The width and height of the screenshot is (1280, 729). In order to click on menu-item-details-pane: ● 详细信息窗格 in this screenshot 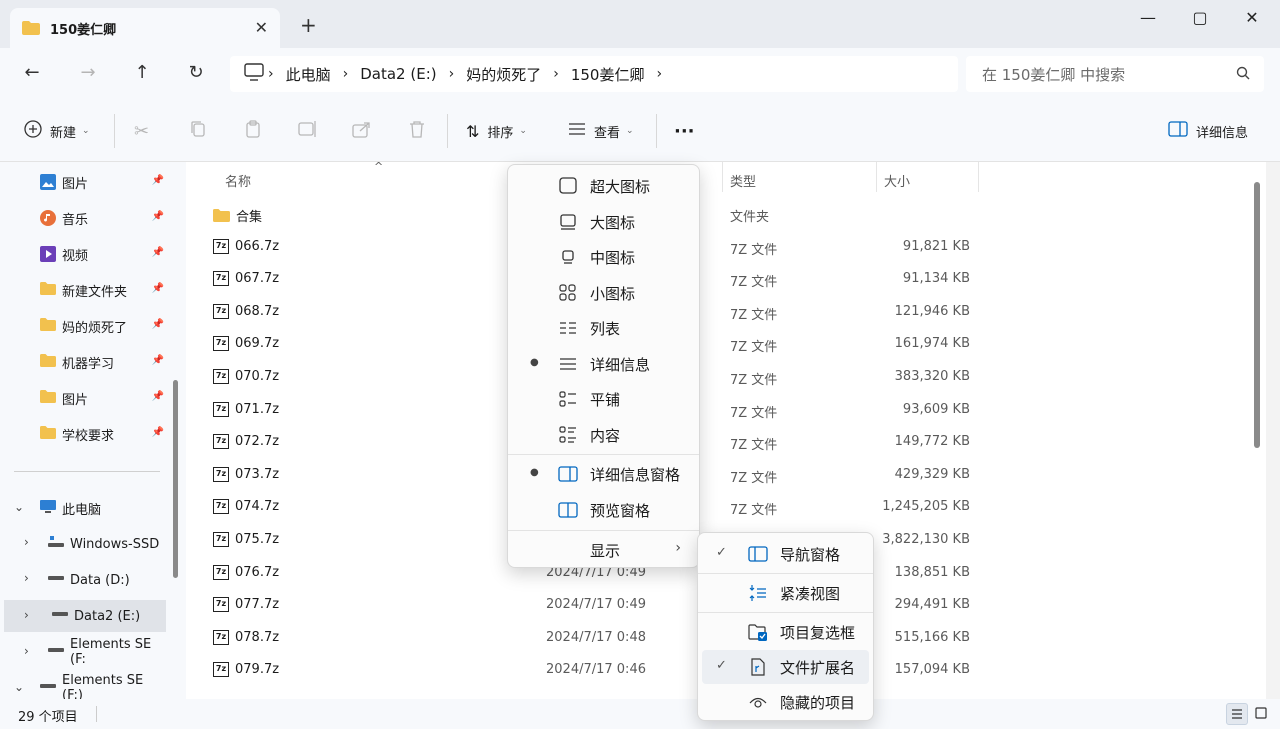, I will do `click(603, 474)`.